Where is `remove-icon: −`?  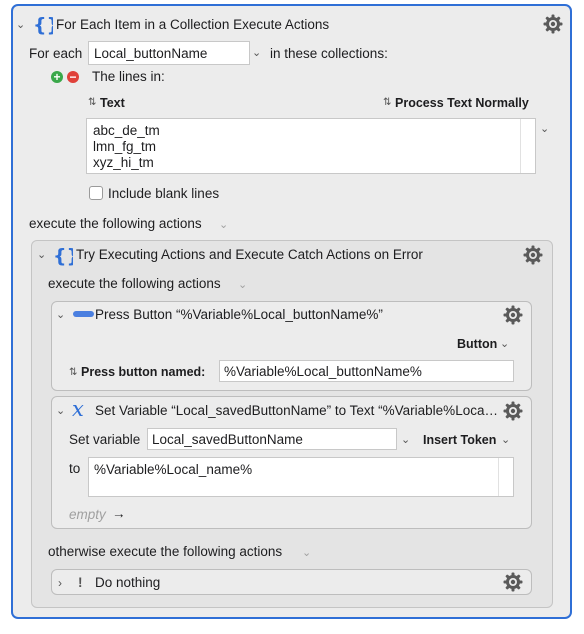 remove-icon: − is located at coordinates (73, 77).